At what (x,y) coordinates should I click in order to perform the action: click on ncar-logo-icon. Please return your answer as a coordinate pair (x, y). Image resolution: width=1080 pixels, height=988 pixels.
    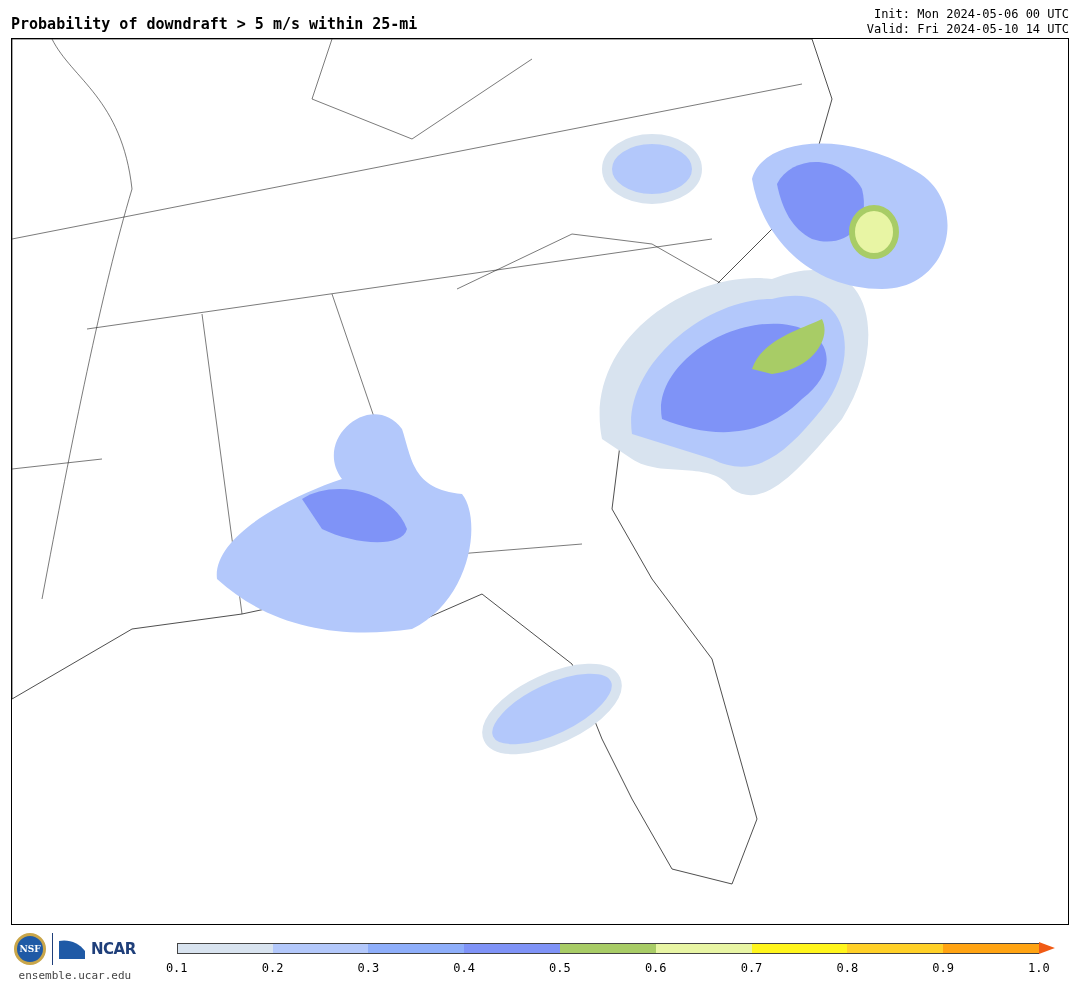
    Looking at the image, I should click on (72, 949).